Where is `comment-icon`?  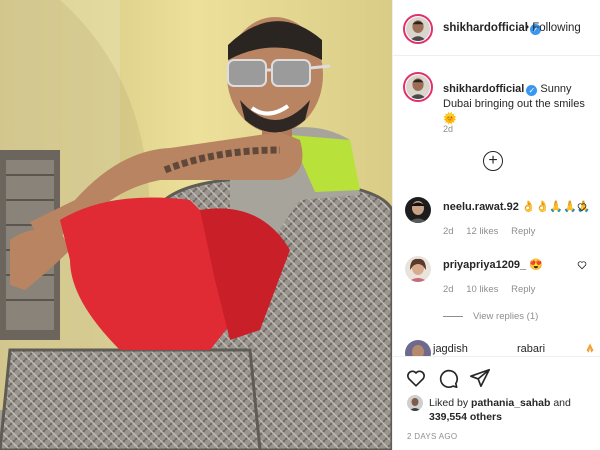
comment-icon is located at coordinates (448, 378).